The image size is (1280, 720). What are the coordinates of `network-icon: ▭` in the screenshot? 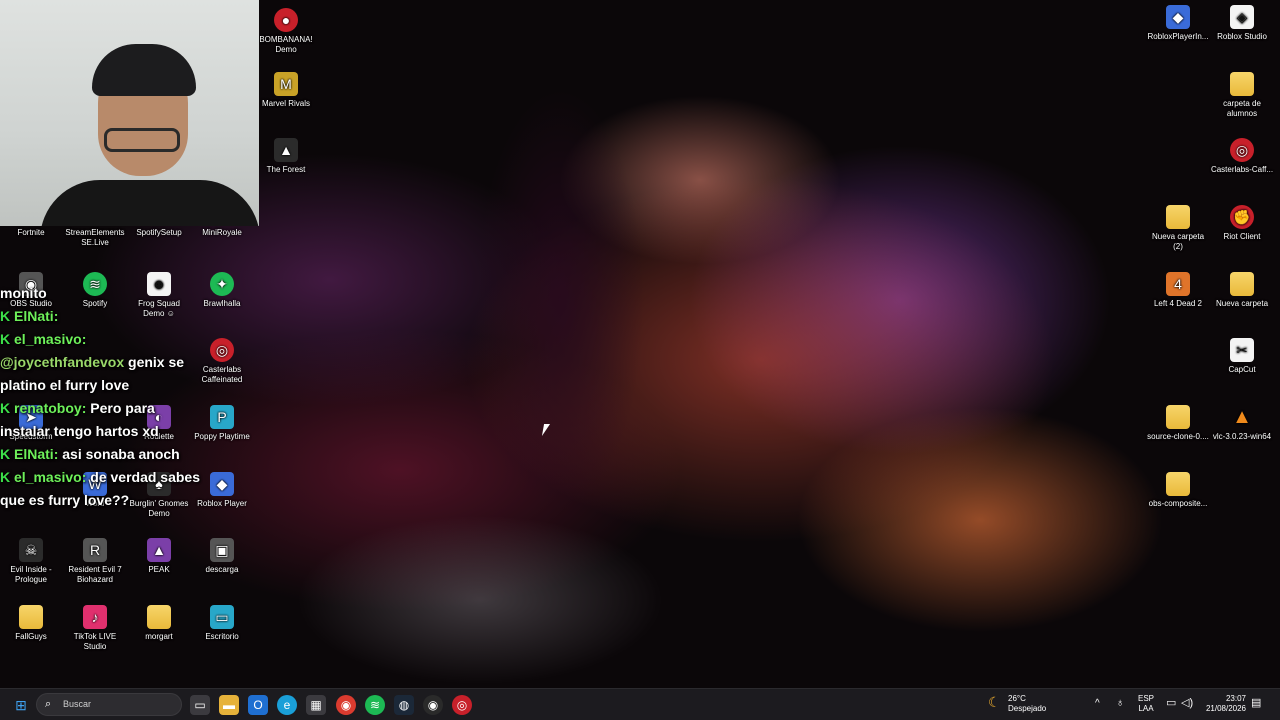 It's located at (1171, 703).